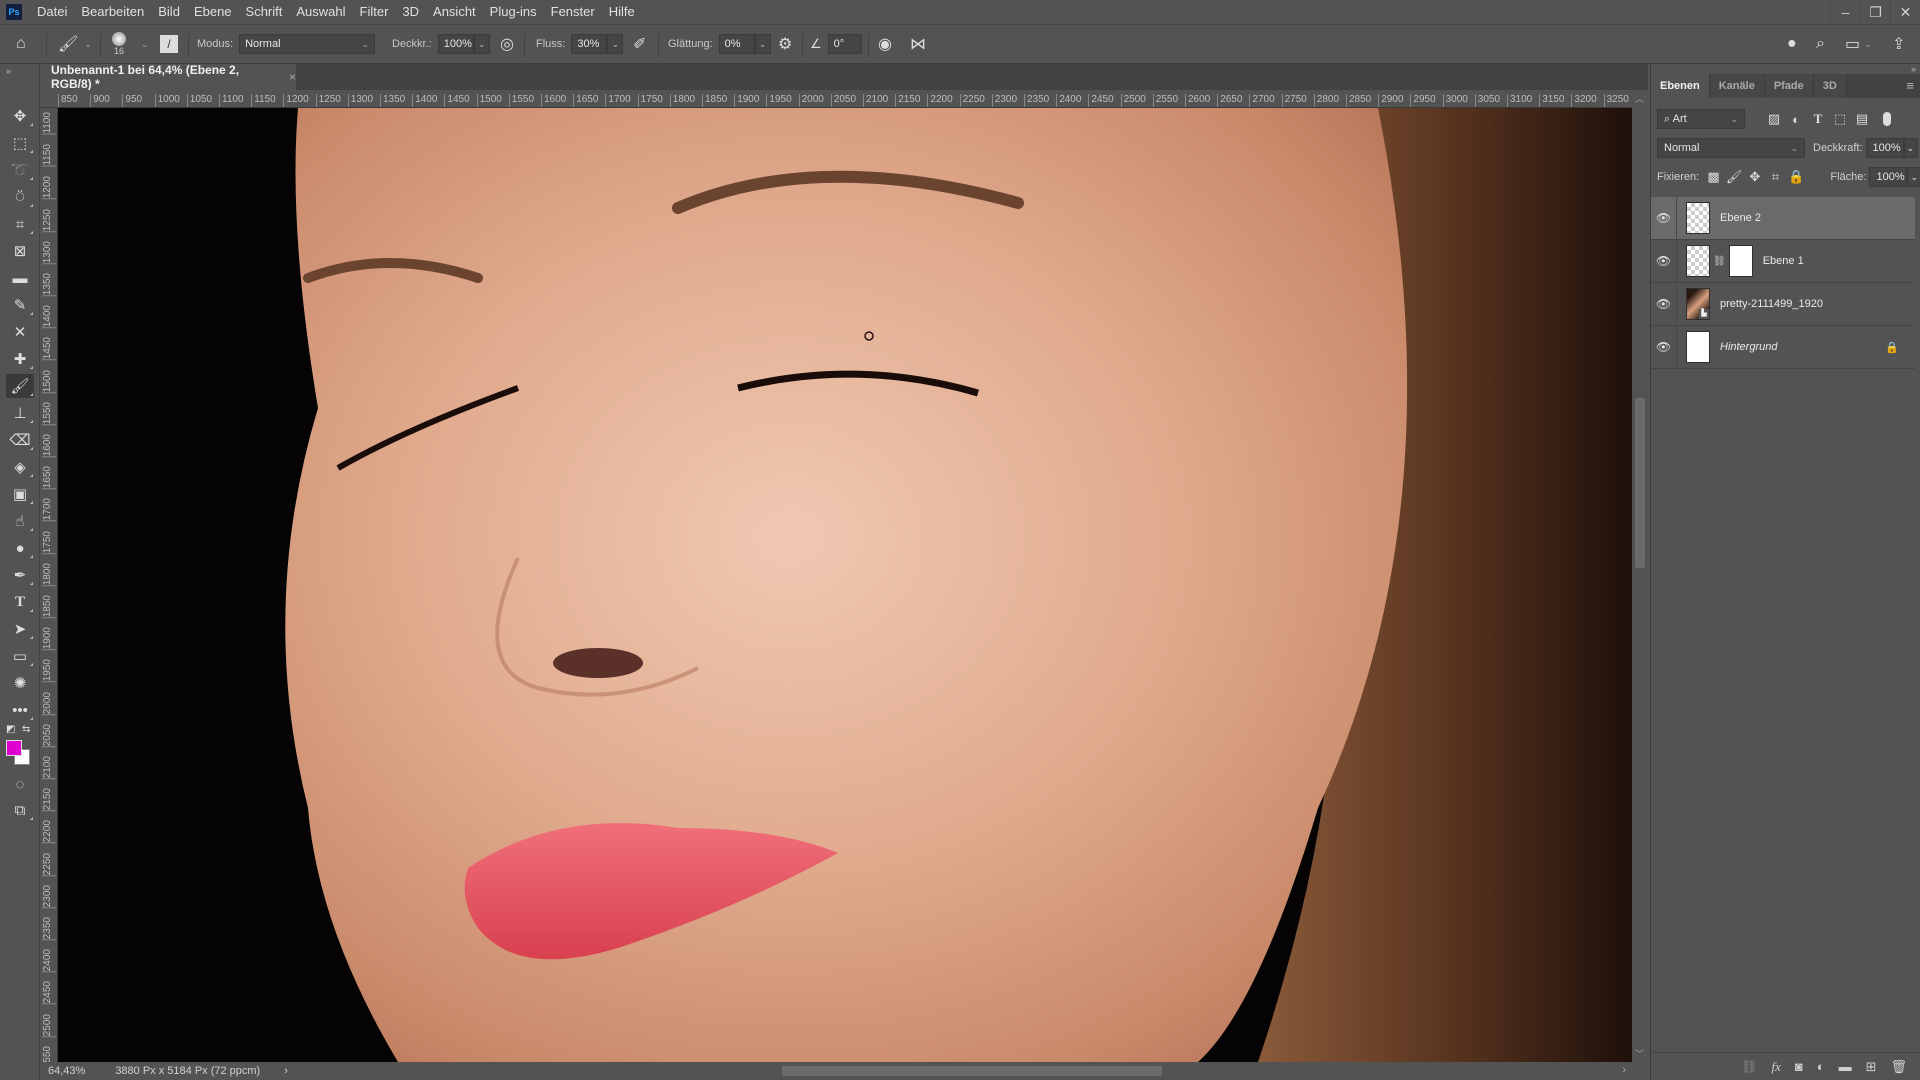 Image resolution: width=1920 pixels, height=1080 pixels. What do you see at coordinates (112, 12) in the screenshot?
I see `menu-bearbeiten: Bearbeiten` at bounding box center [112, 12].